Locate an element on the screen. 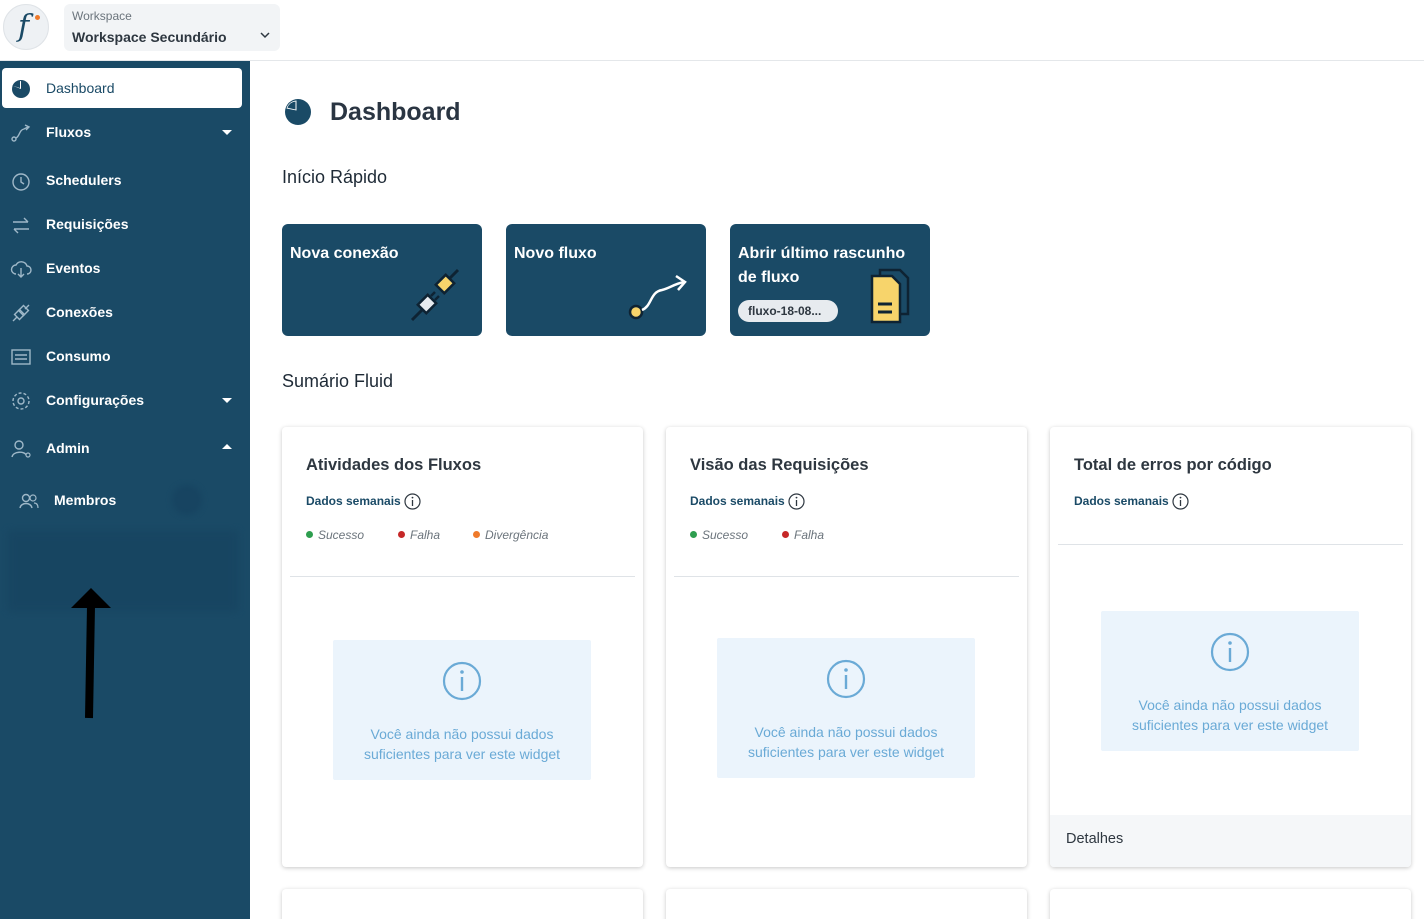 This screenshot has height=919, width=1424. sidebar-item-label: Configurações is located at coordinates (95, 400).